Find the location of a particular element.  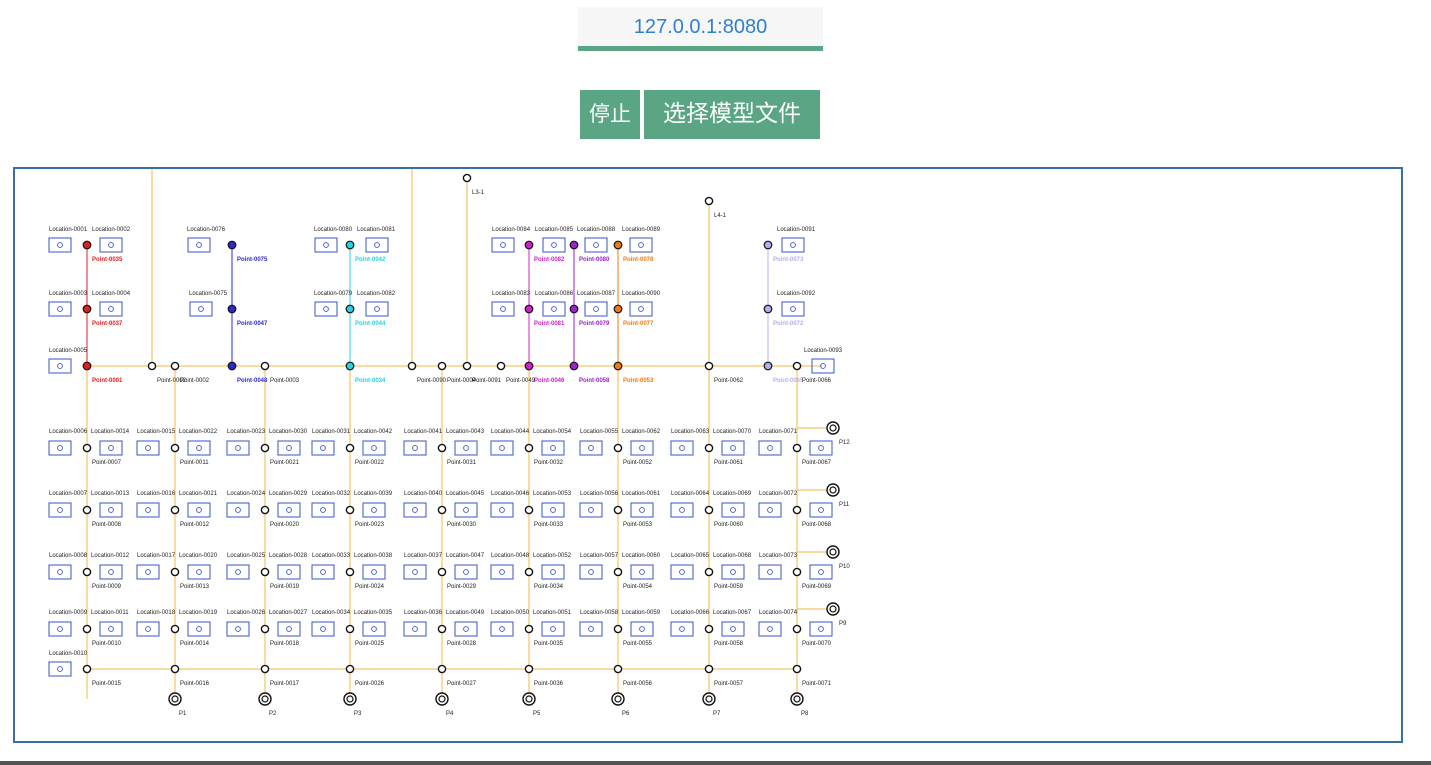

location-label: Location-0014 is located at coordinates (110, 432).